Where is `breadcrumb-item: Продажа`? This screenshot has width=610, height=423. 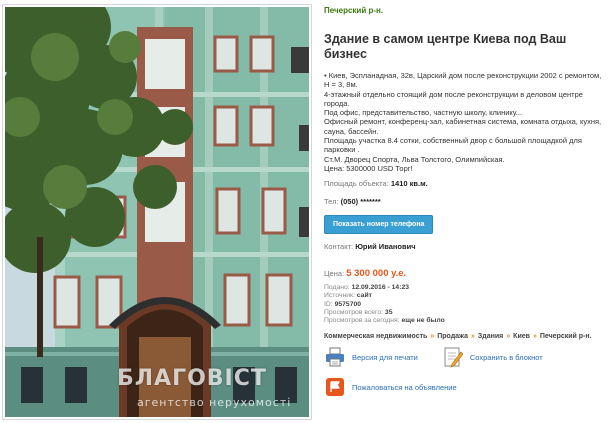 breadcrumb-item: Продажа is located at coordinates (452, 336).